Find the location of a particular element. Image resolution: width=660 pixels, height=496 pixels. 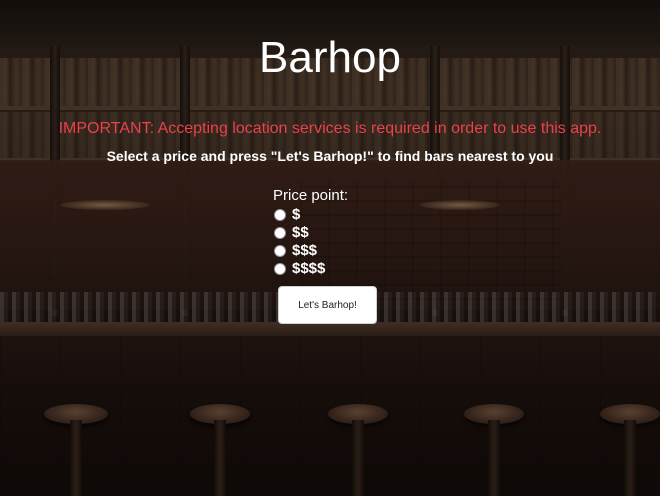

price-point-form: Price point: $ $$ $$$ $$$$ is located at coordinates (310, 232).